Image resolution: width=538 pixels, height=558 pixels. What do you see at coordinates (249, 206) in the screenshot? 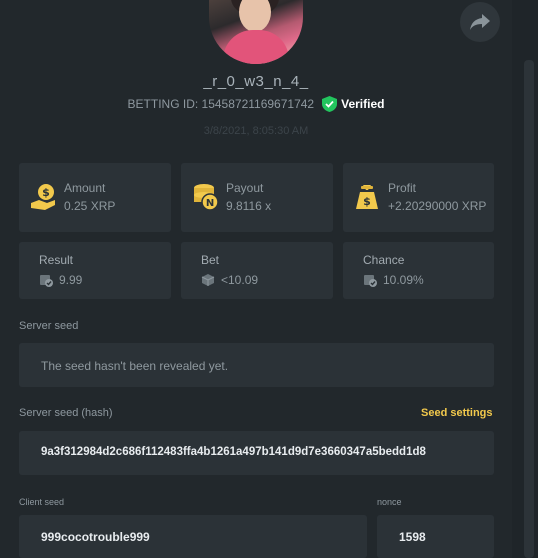
I see `payout-value: 9.8116 x` at bounding box center [249, 206].